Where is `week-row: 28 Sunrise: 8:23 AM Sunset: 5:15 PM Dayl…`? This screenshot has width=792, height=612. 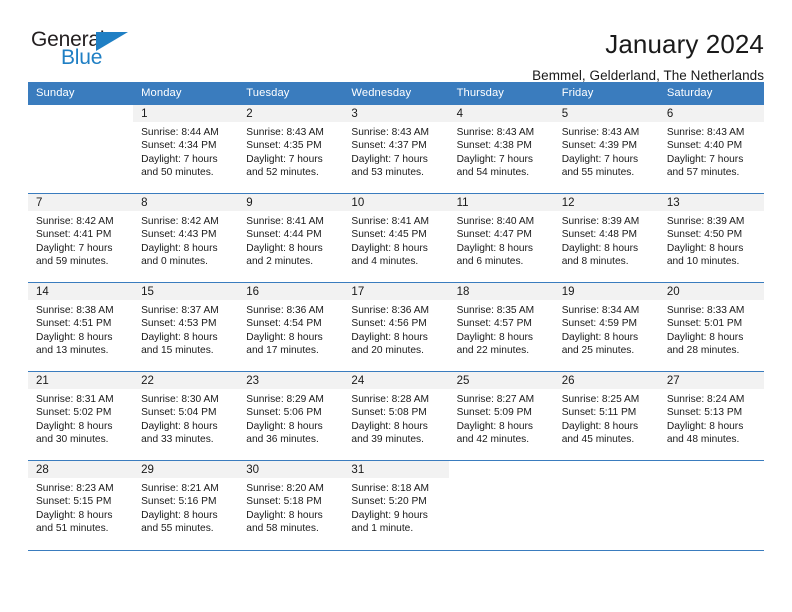 week-row: 28 Sunrise: 8:23 AM Sunset: 5:15 PM Dayl… is located at coordinates (396, 505).